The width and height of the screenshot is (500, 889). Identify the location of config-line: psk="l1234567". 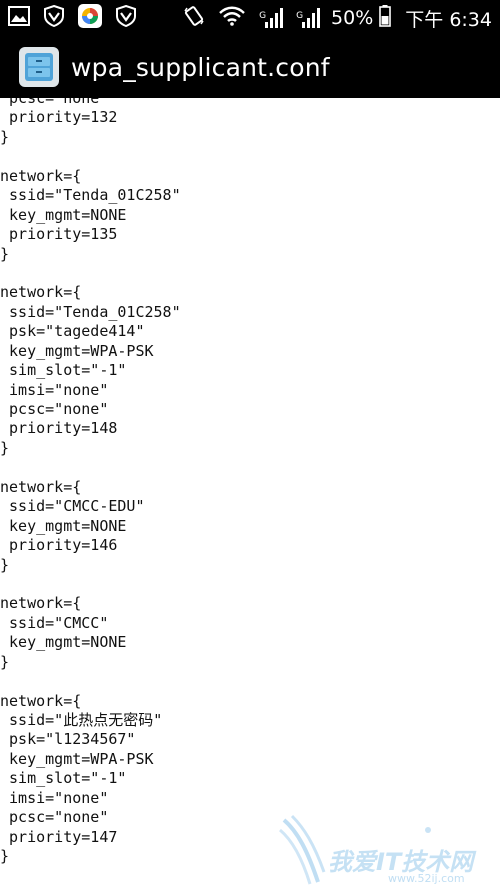
(68, 739).